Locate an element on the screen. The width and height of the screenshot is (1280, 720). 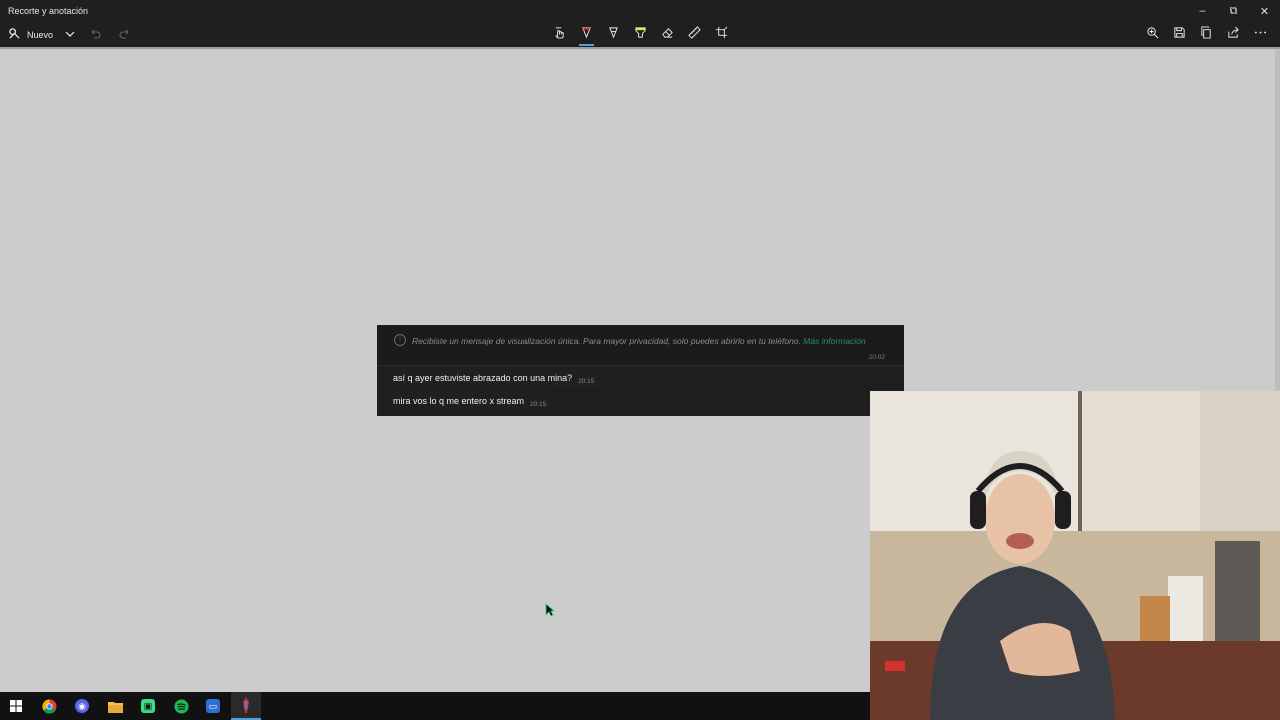
info-icon: i is located at coordinates (400, 340).